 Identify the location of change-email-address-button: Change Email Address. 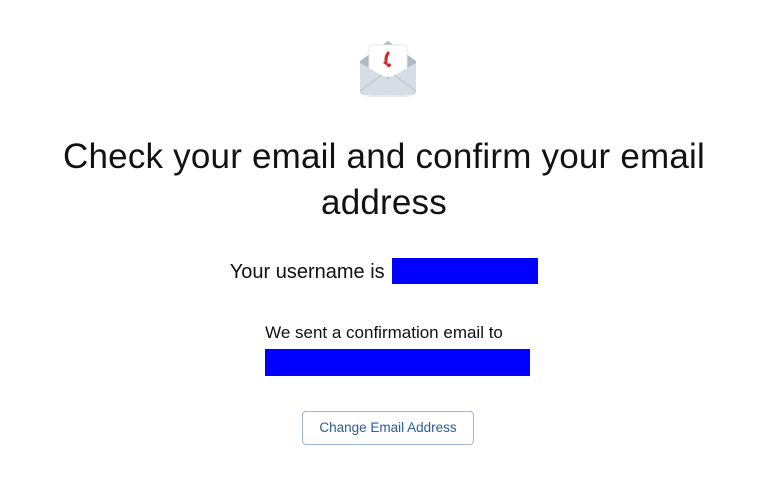
(388, 428).